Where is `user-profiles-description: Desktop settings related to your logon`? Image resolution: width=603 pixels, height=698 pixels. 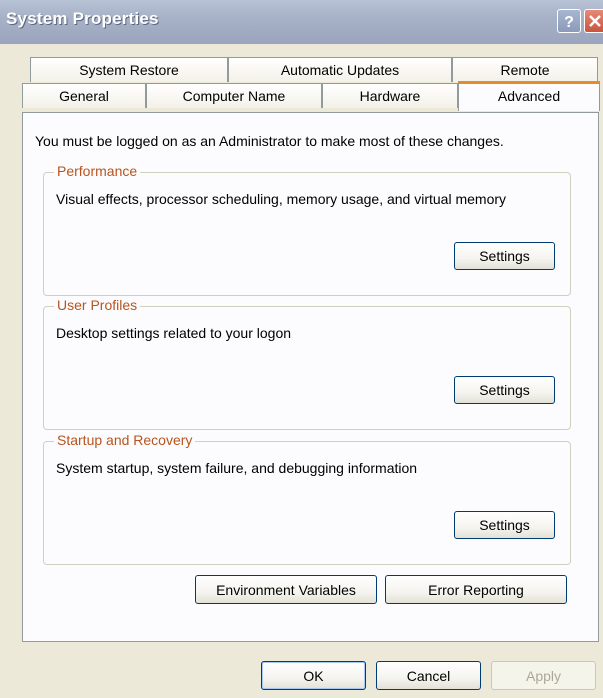
user-profiles-description: Desktop settings related to your logon is located at coordinates (174, 333).